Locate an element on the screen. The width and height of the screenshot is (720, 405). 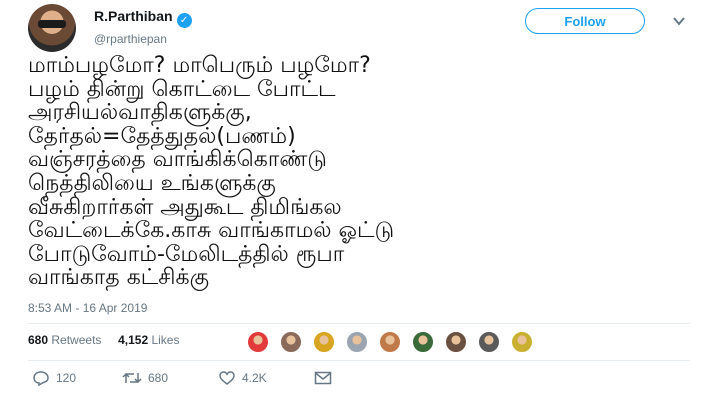
direct-message-button is located at coordinates (326, 379).